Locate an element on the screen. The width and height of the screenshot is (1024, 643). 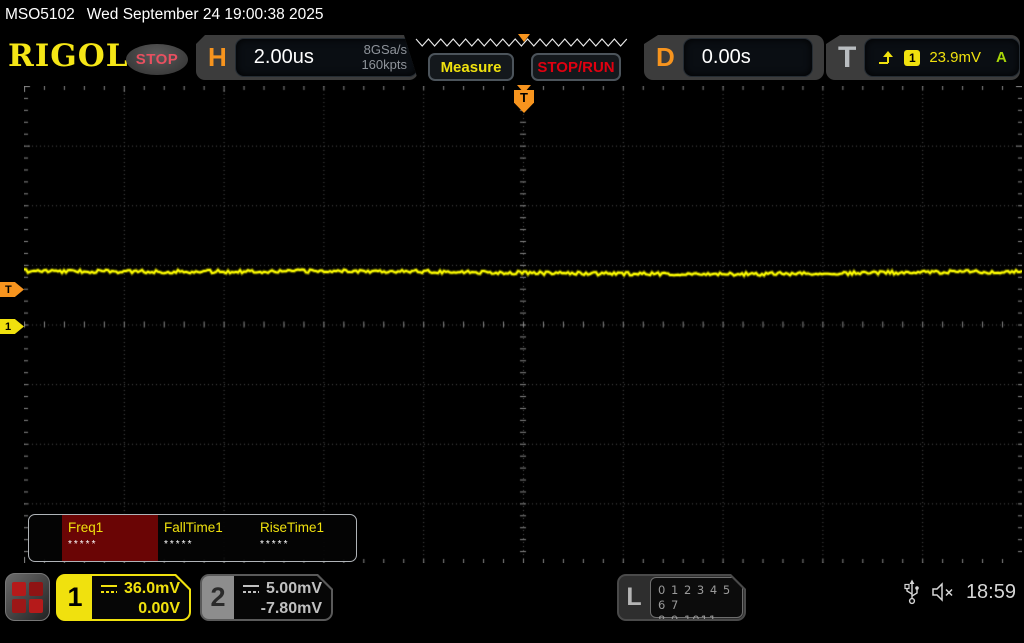
logic-channel-list: 0 1 2 3 4 5 6 7 8 9 1011 12131415 is located at coordinates (696, 597).